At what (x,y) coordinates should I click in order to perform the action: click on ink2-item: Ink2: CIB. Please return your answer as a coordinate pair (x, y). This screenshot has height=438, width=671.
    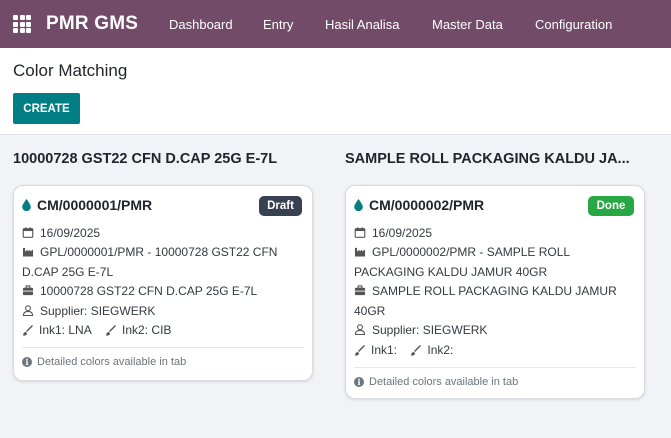
    Looking at the image, I should click on (138, 330).